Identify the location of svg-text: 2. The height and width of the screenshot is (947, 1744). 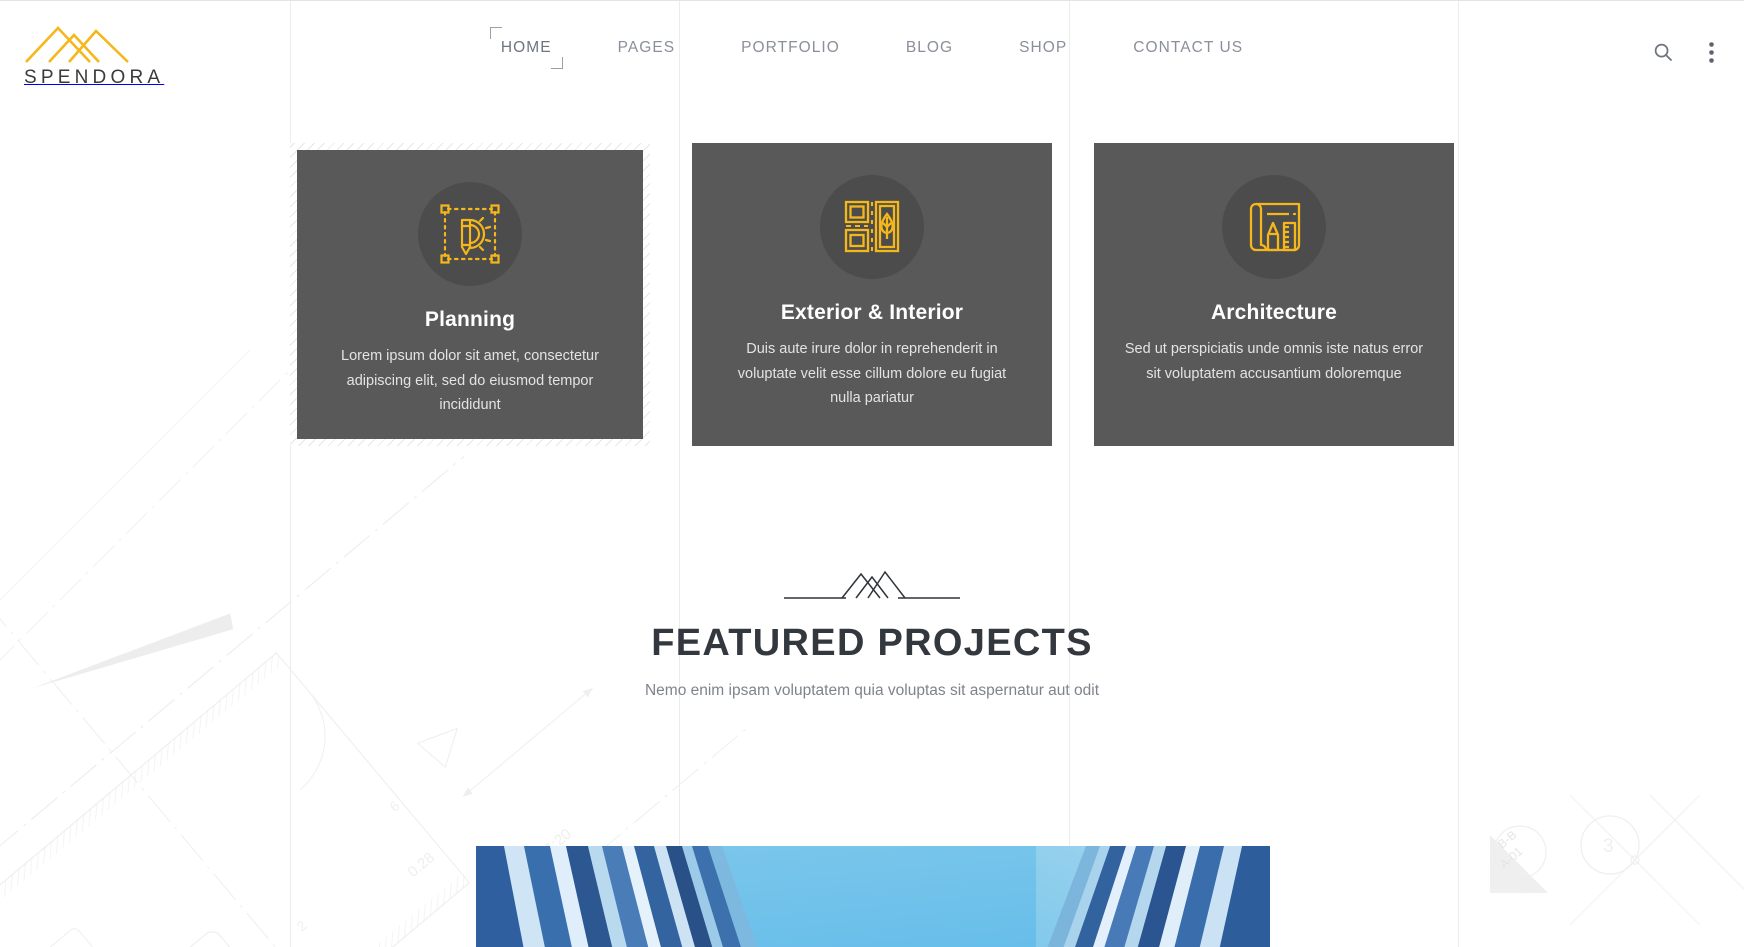
(301, 925).